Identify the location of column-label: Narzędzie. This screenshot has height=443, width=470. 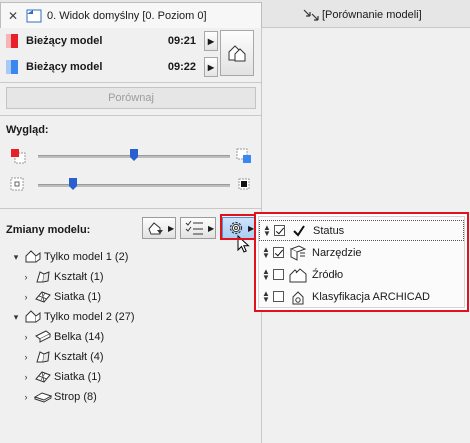
(337, 252).